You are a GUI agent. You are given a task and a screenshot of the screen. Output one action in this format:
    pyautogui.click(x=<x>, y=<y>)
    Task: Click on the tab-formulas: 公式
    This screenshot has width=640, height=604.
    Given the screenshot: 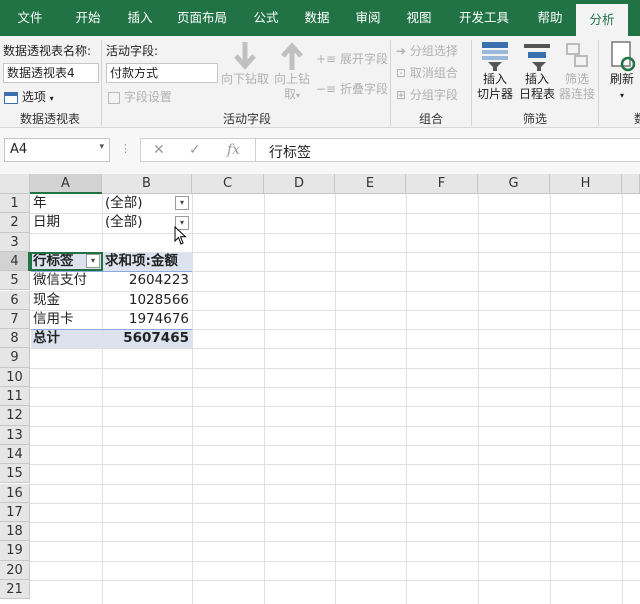 What is the action you would take?
    pyautogui.click(x=266, y=18)
    